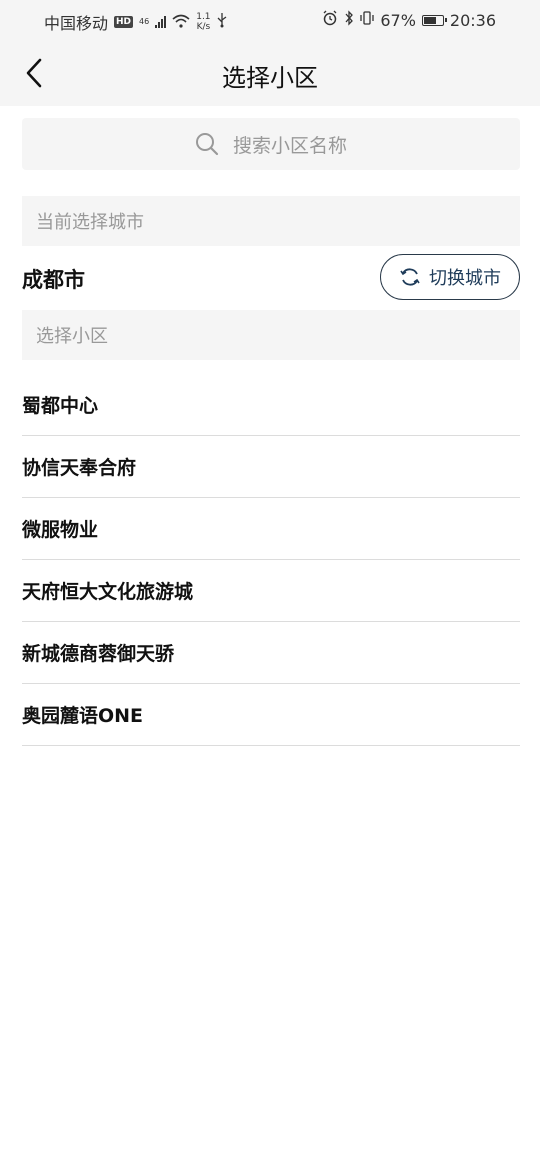 The height and width of the screenshot is (1170, 540). I want to click on alarm-icon, so click(330, 20).